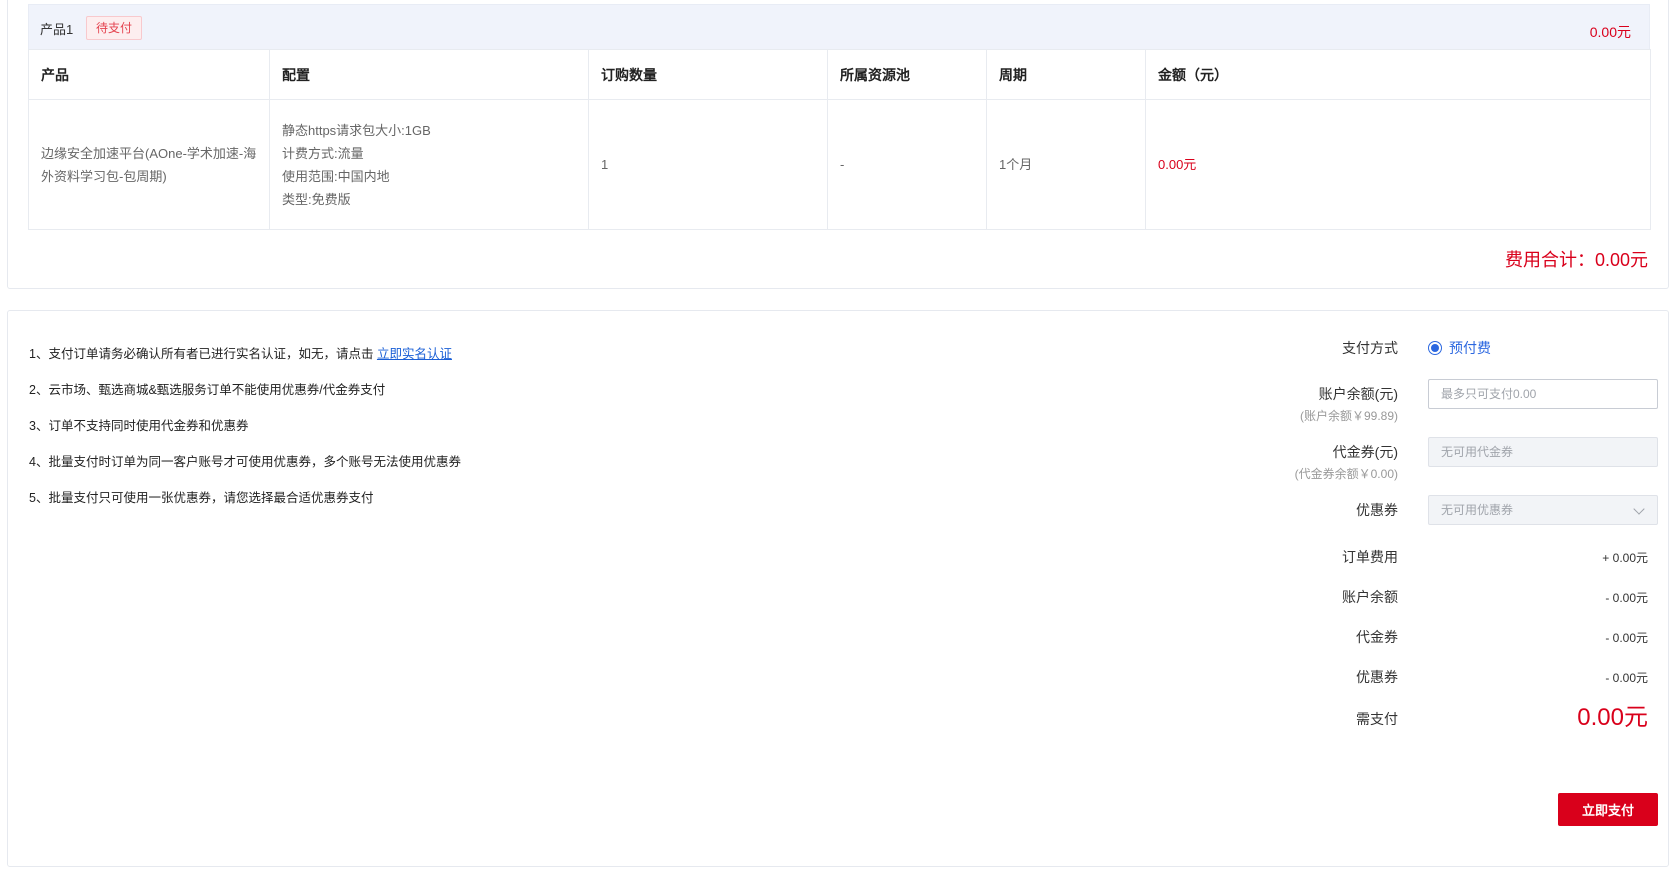  What do you see at coordinates (1639, 509) in the screenshot?
I see `chevron-down-icon` at bounding box center [1639, 509].